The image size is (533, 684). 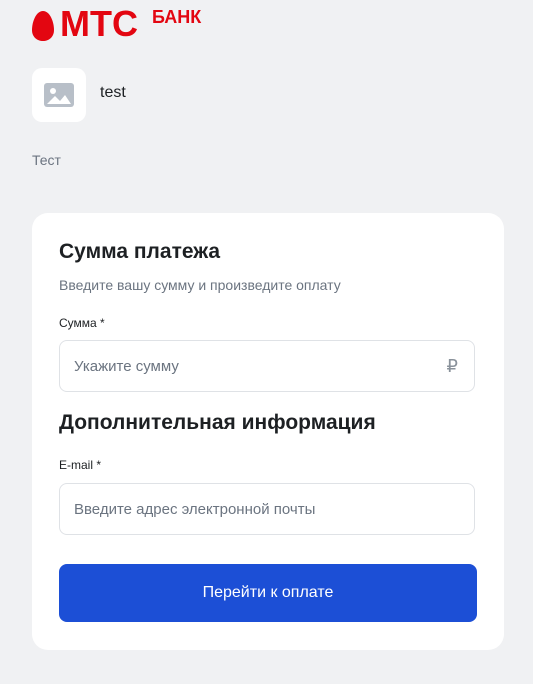 I want to click on brand-name: МТС, so click(x=99, y=23).